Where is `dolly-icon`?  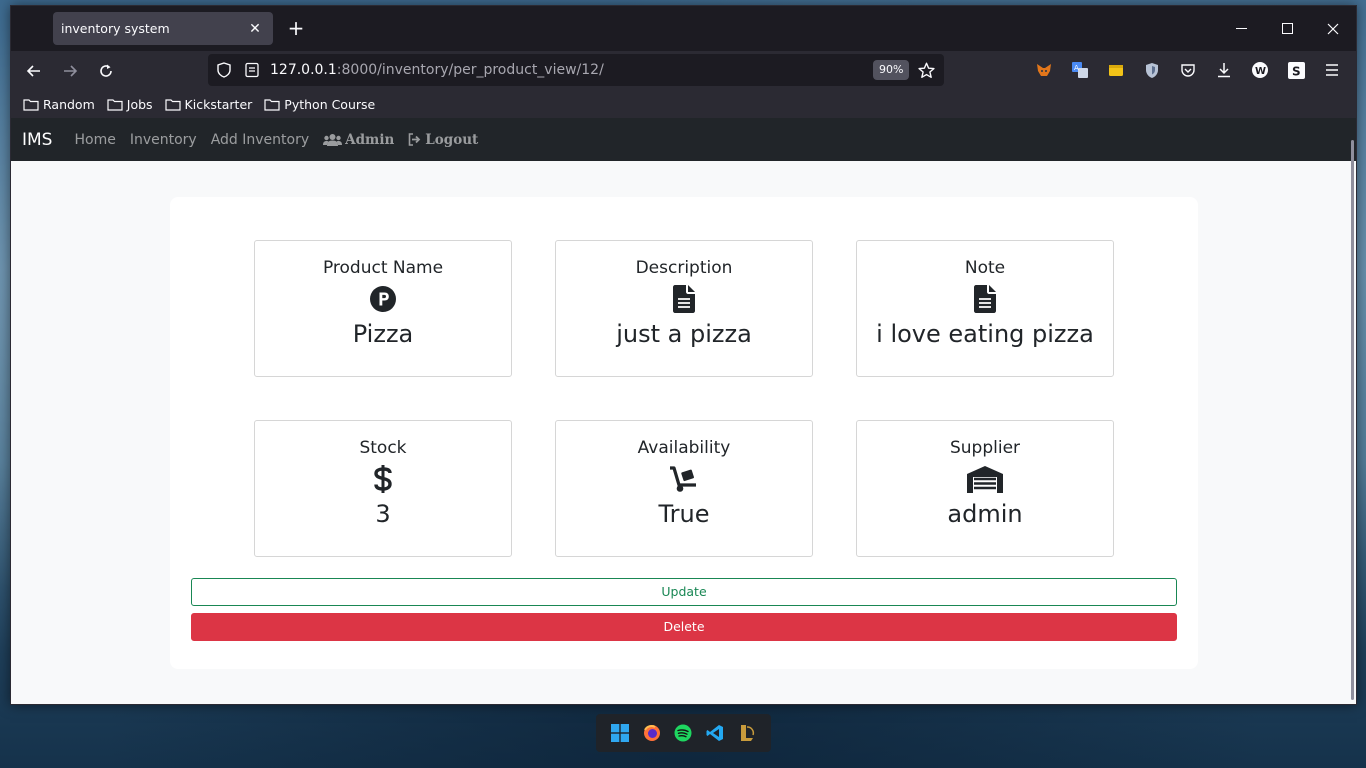
dolly-icon is located at coordinates (684, 479).